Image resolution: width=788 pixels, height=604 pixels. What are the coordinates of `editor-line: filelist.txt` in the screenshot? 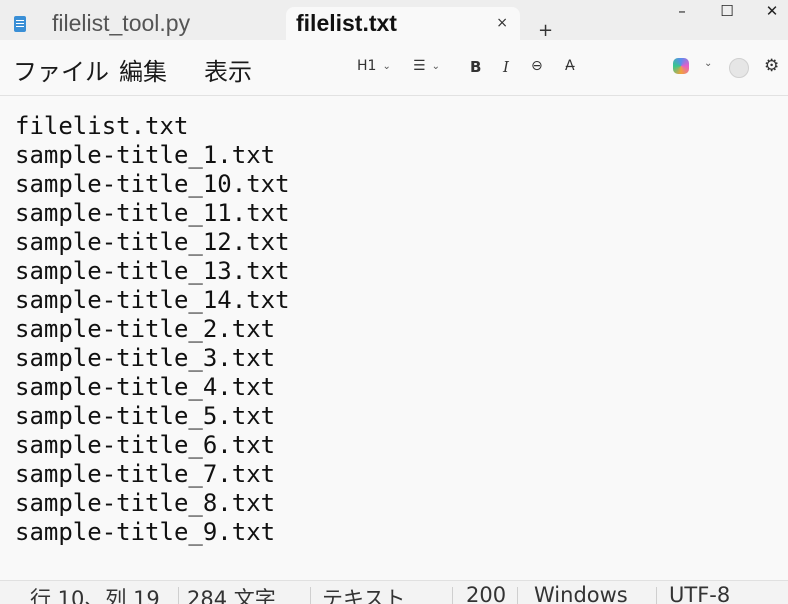 It's located at (102, 126).